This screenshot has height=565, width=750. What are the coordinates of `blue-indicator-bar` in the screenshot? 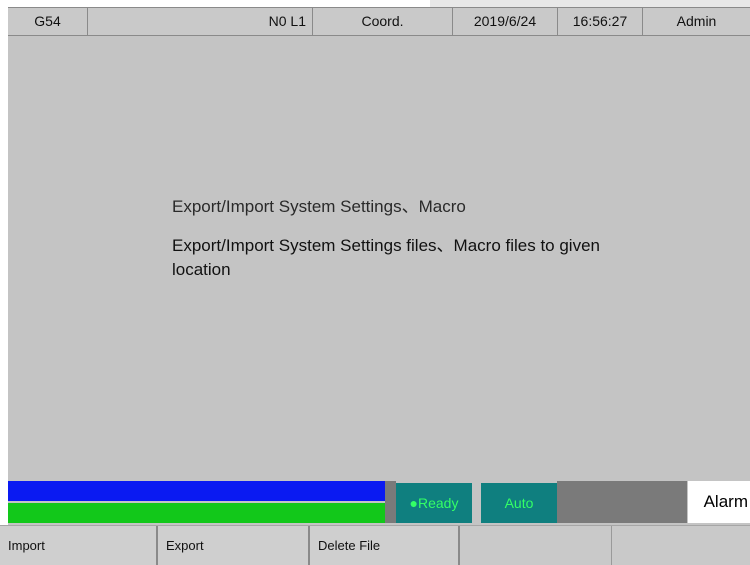 It's located at (196, 491).